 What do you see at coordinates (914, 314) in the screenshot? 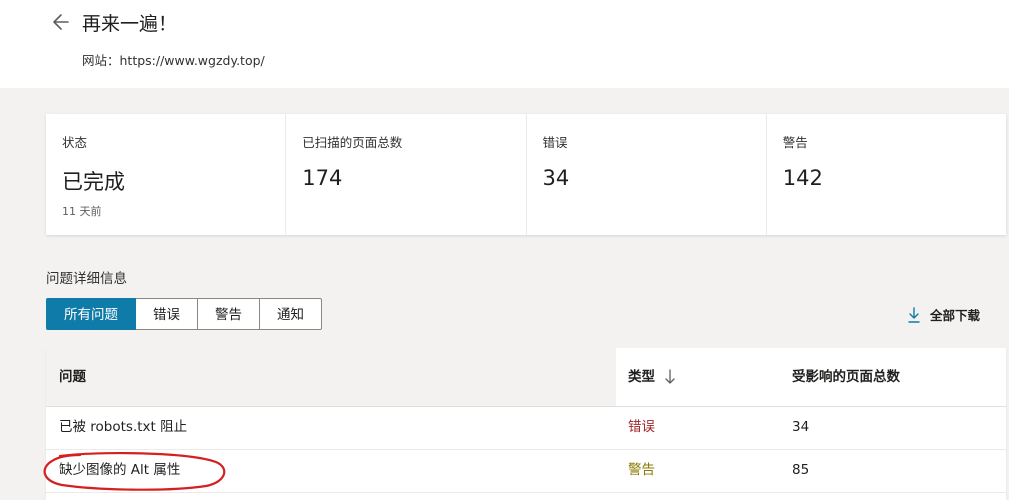
I see `download-icon` at bounding box center [914, 314].